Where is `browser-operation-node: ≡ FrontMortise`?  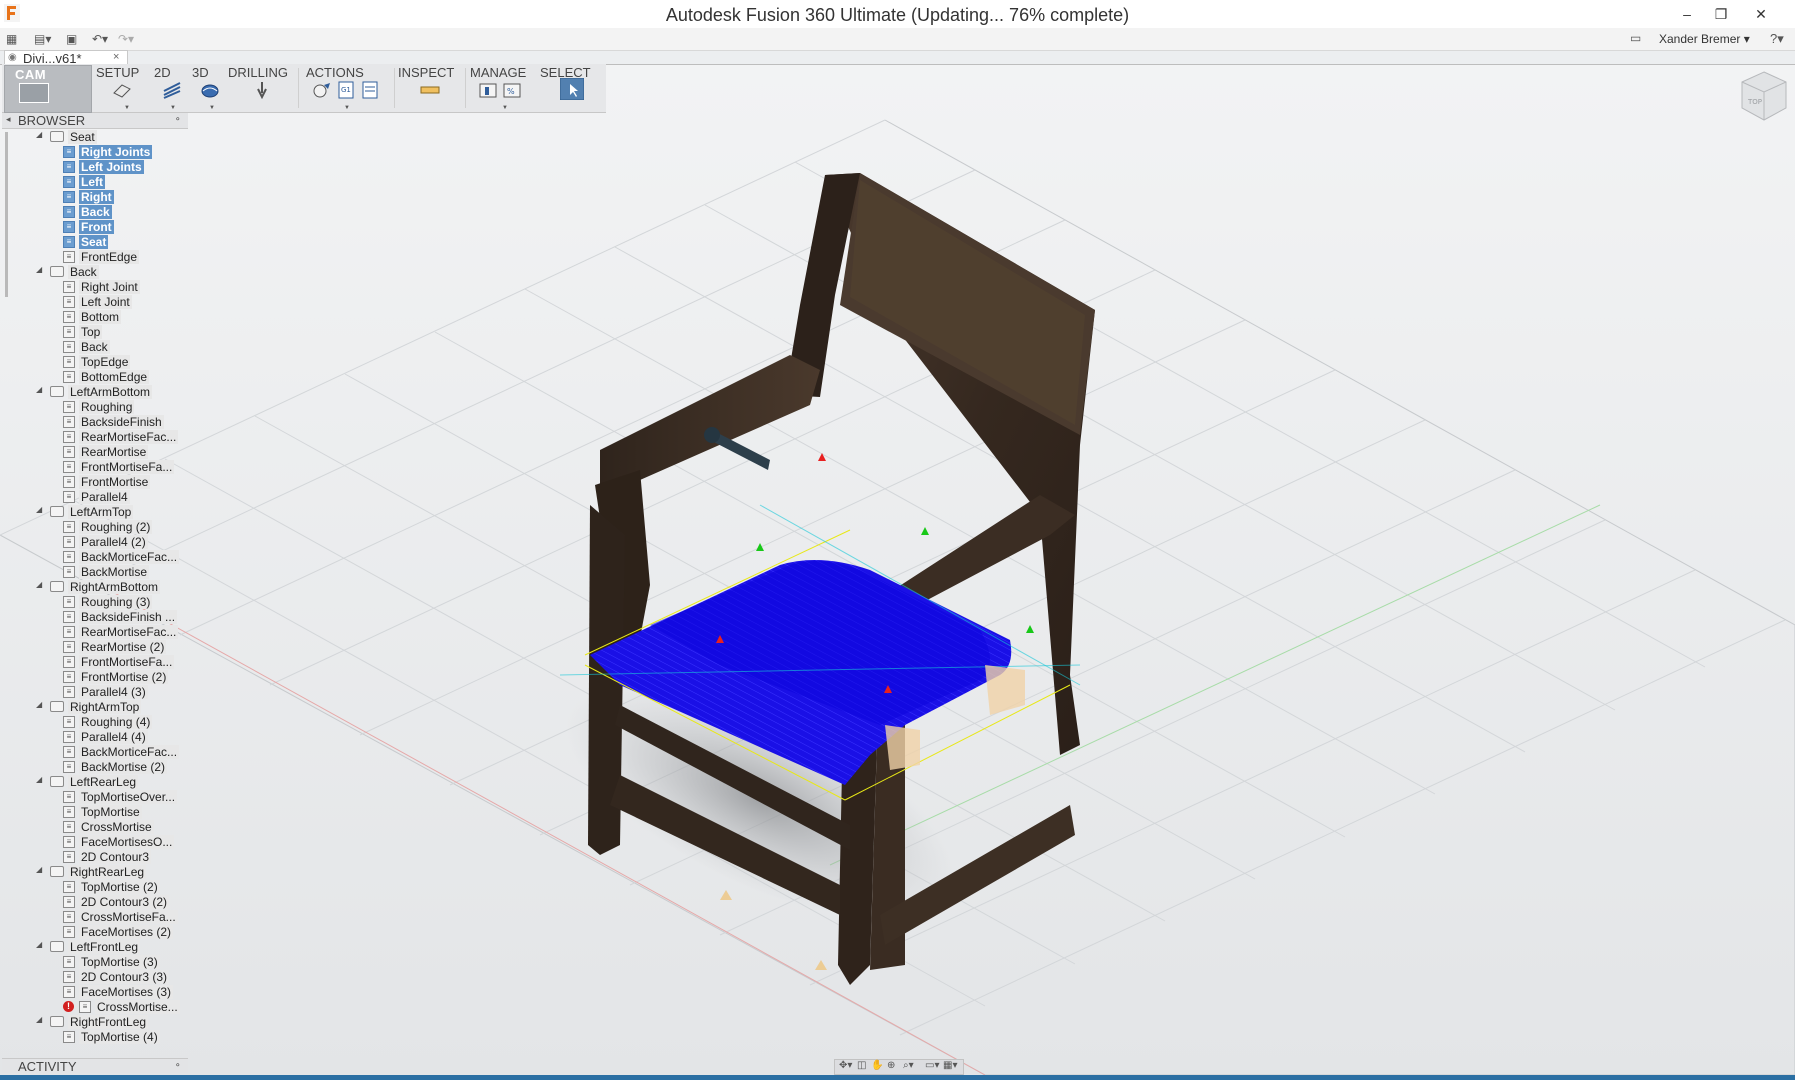 browser-operation-node: ≡ FrontMortise is located at coordinates (97, 482).